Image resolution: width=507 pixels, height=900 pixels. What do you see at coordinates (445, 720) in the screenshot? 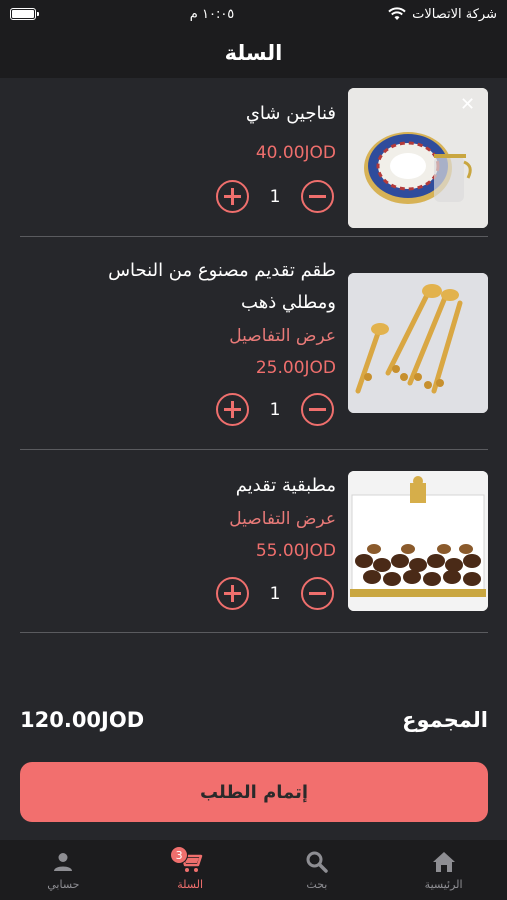
I see `total-label: المجموع` at bounding box center [445, 720].